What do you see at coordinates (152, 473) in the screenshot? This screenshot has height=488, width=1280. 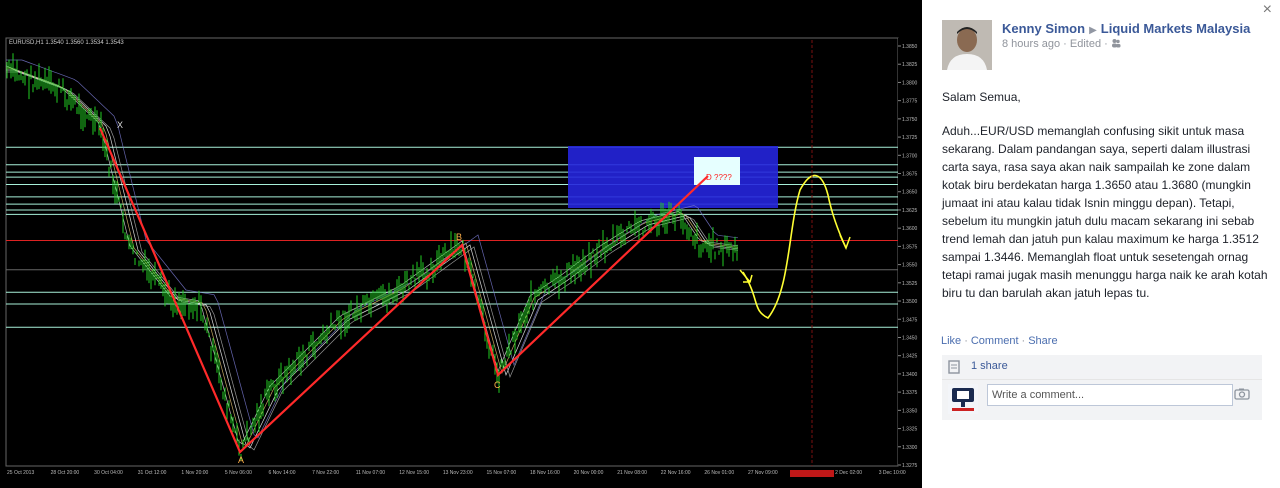 I see `x-tick-label: 31 Oct 12:00` at bounding box center [152, 473].